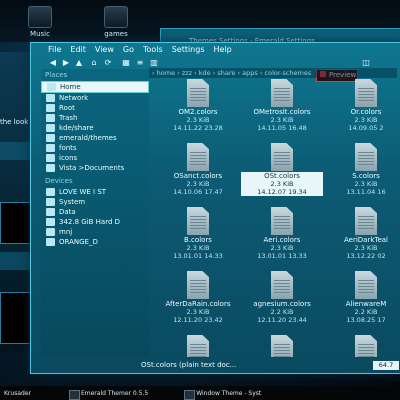  What do you see at coordinates (282, 297) in the screenshot?
I see `file-item: agnesium.colors 2.2 KiB 12.11.20 23.44` at bounding box center [282, 297].